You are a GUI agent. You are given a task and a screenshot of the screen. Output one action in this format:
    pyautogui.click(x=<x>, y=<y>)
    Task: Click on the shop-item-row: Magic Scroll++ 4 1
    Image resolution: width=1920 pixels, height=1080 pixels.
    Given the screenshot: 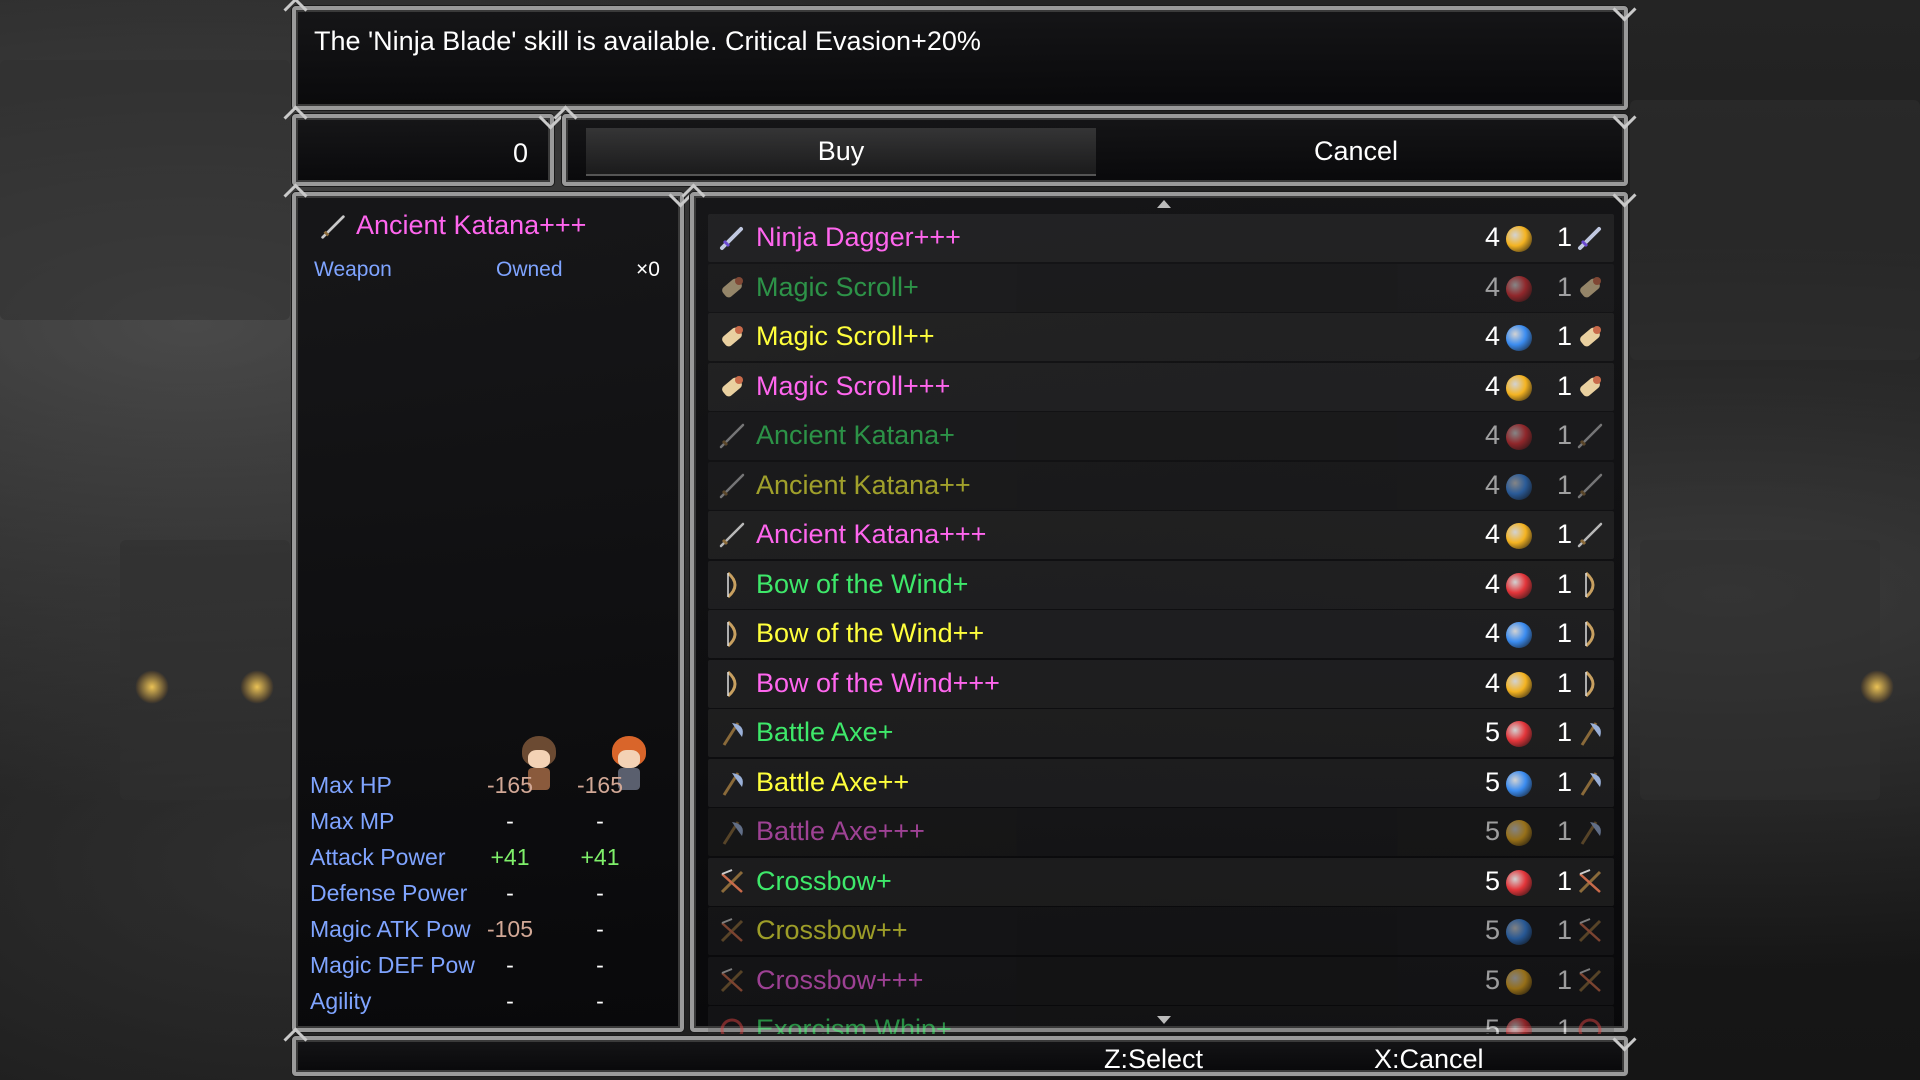 What is the action you would take?
    pyautogui.click(x=1161, y=337)
    